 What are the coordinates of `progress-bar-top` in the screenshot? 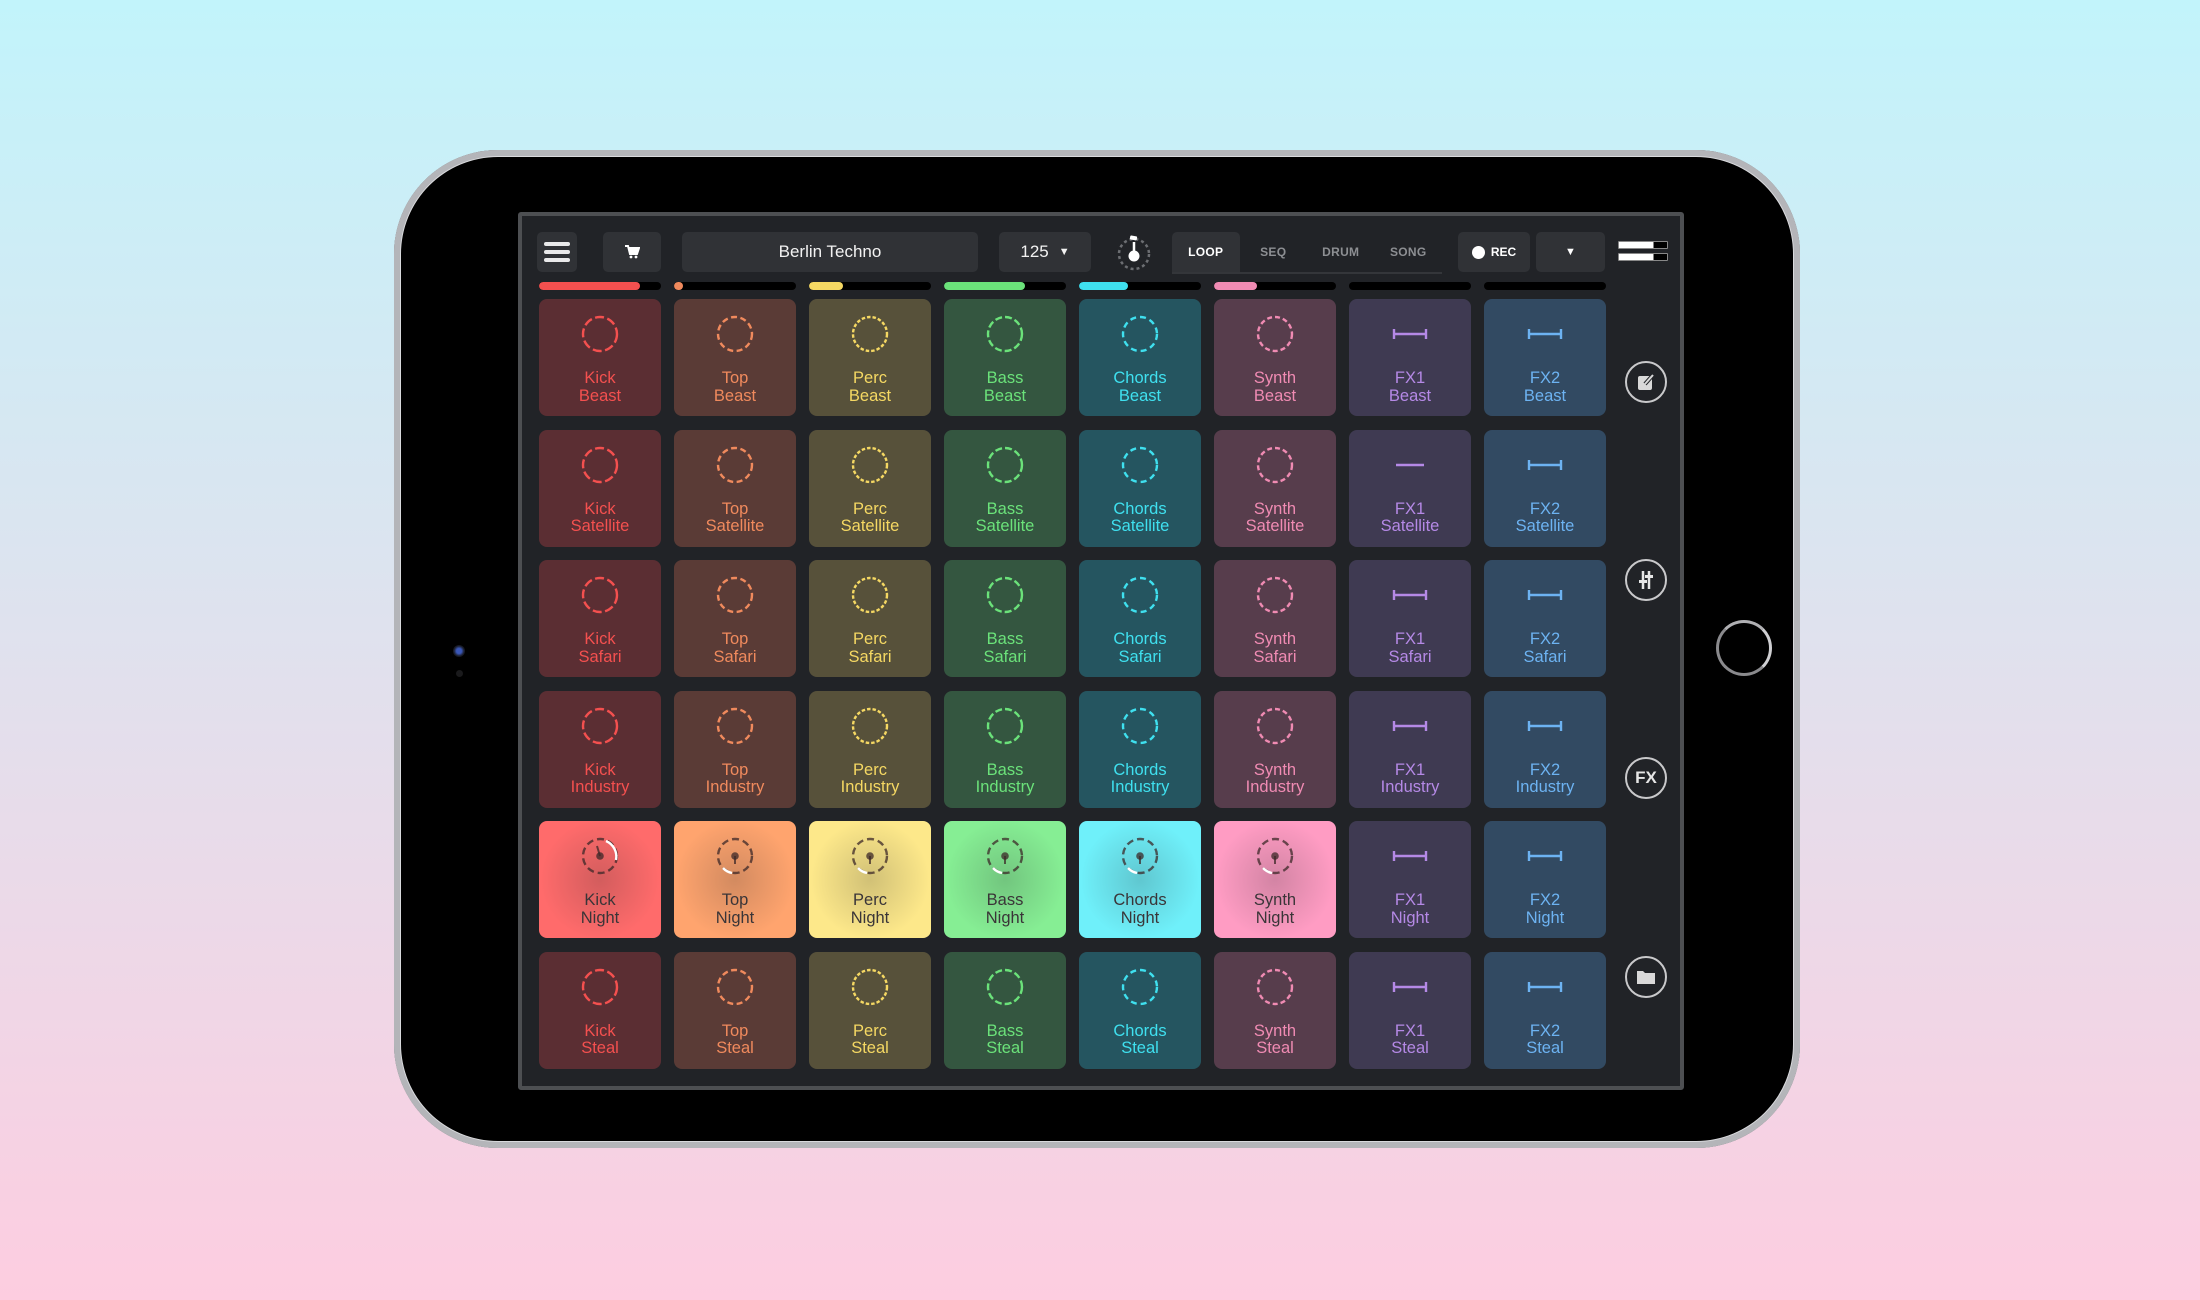 It's located at (735, 286).